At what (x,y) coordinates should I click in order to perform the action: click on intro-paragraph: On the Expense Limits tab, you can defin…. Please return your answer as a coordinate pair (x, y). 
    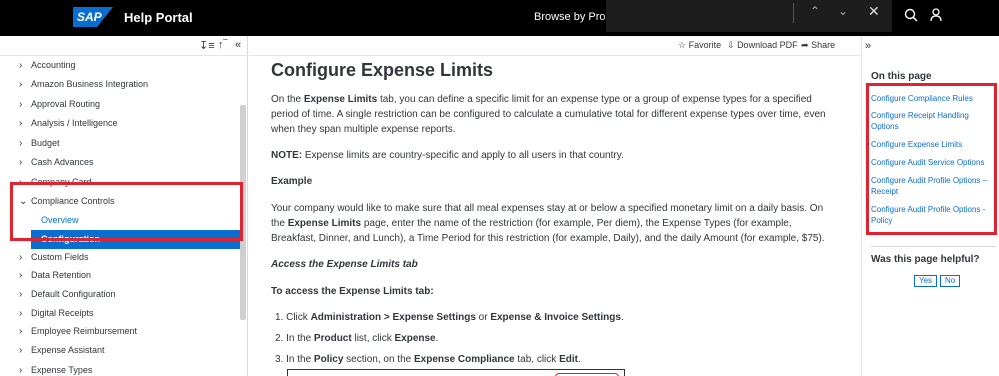
    Looking at the image, I should click on (548, 114).